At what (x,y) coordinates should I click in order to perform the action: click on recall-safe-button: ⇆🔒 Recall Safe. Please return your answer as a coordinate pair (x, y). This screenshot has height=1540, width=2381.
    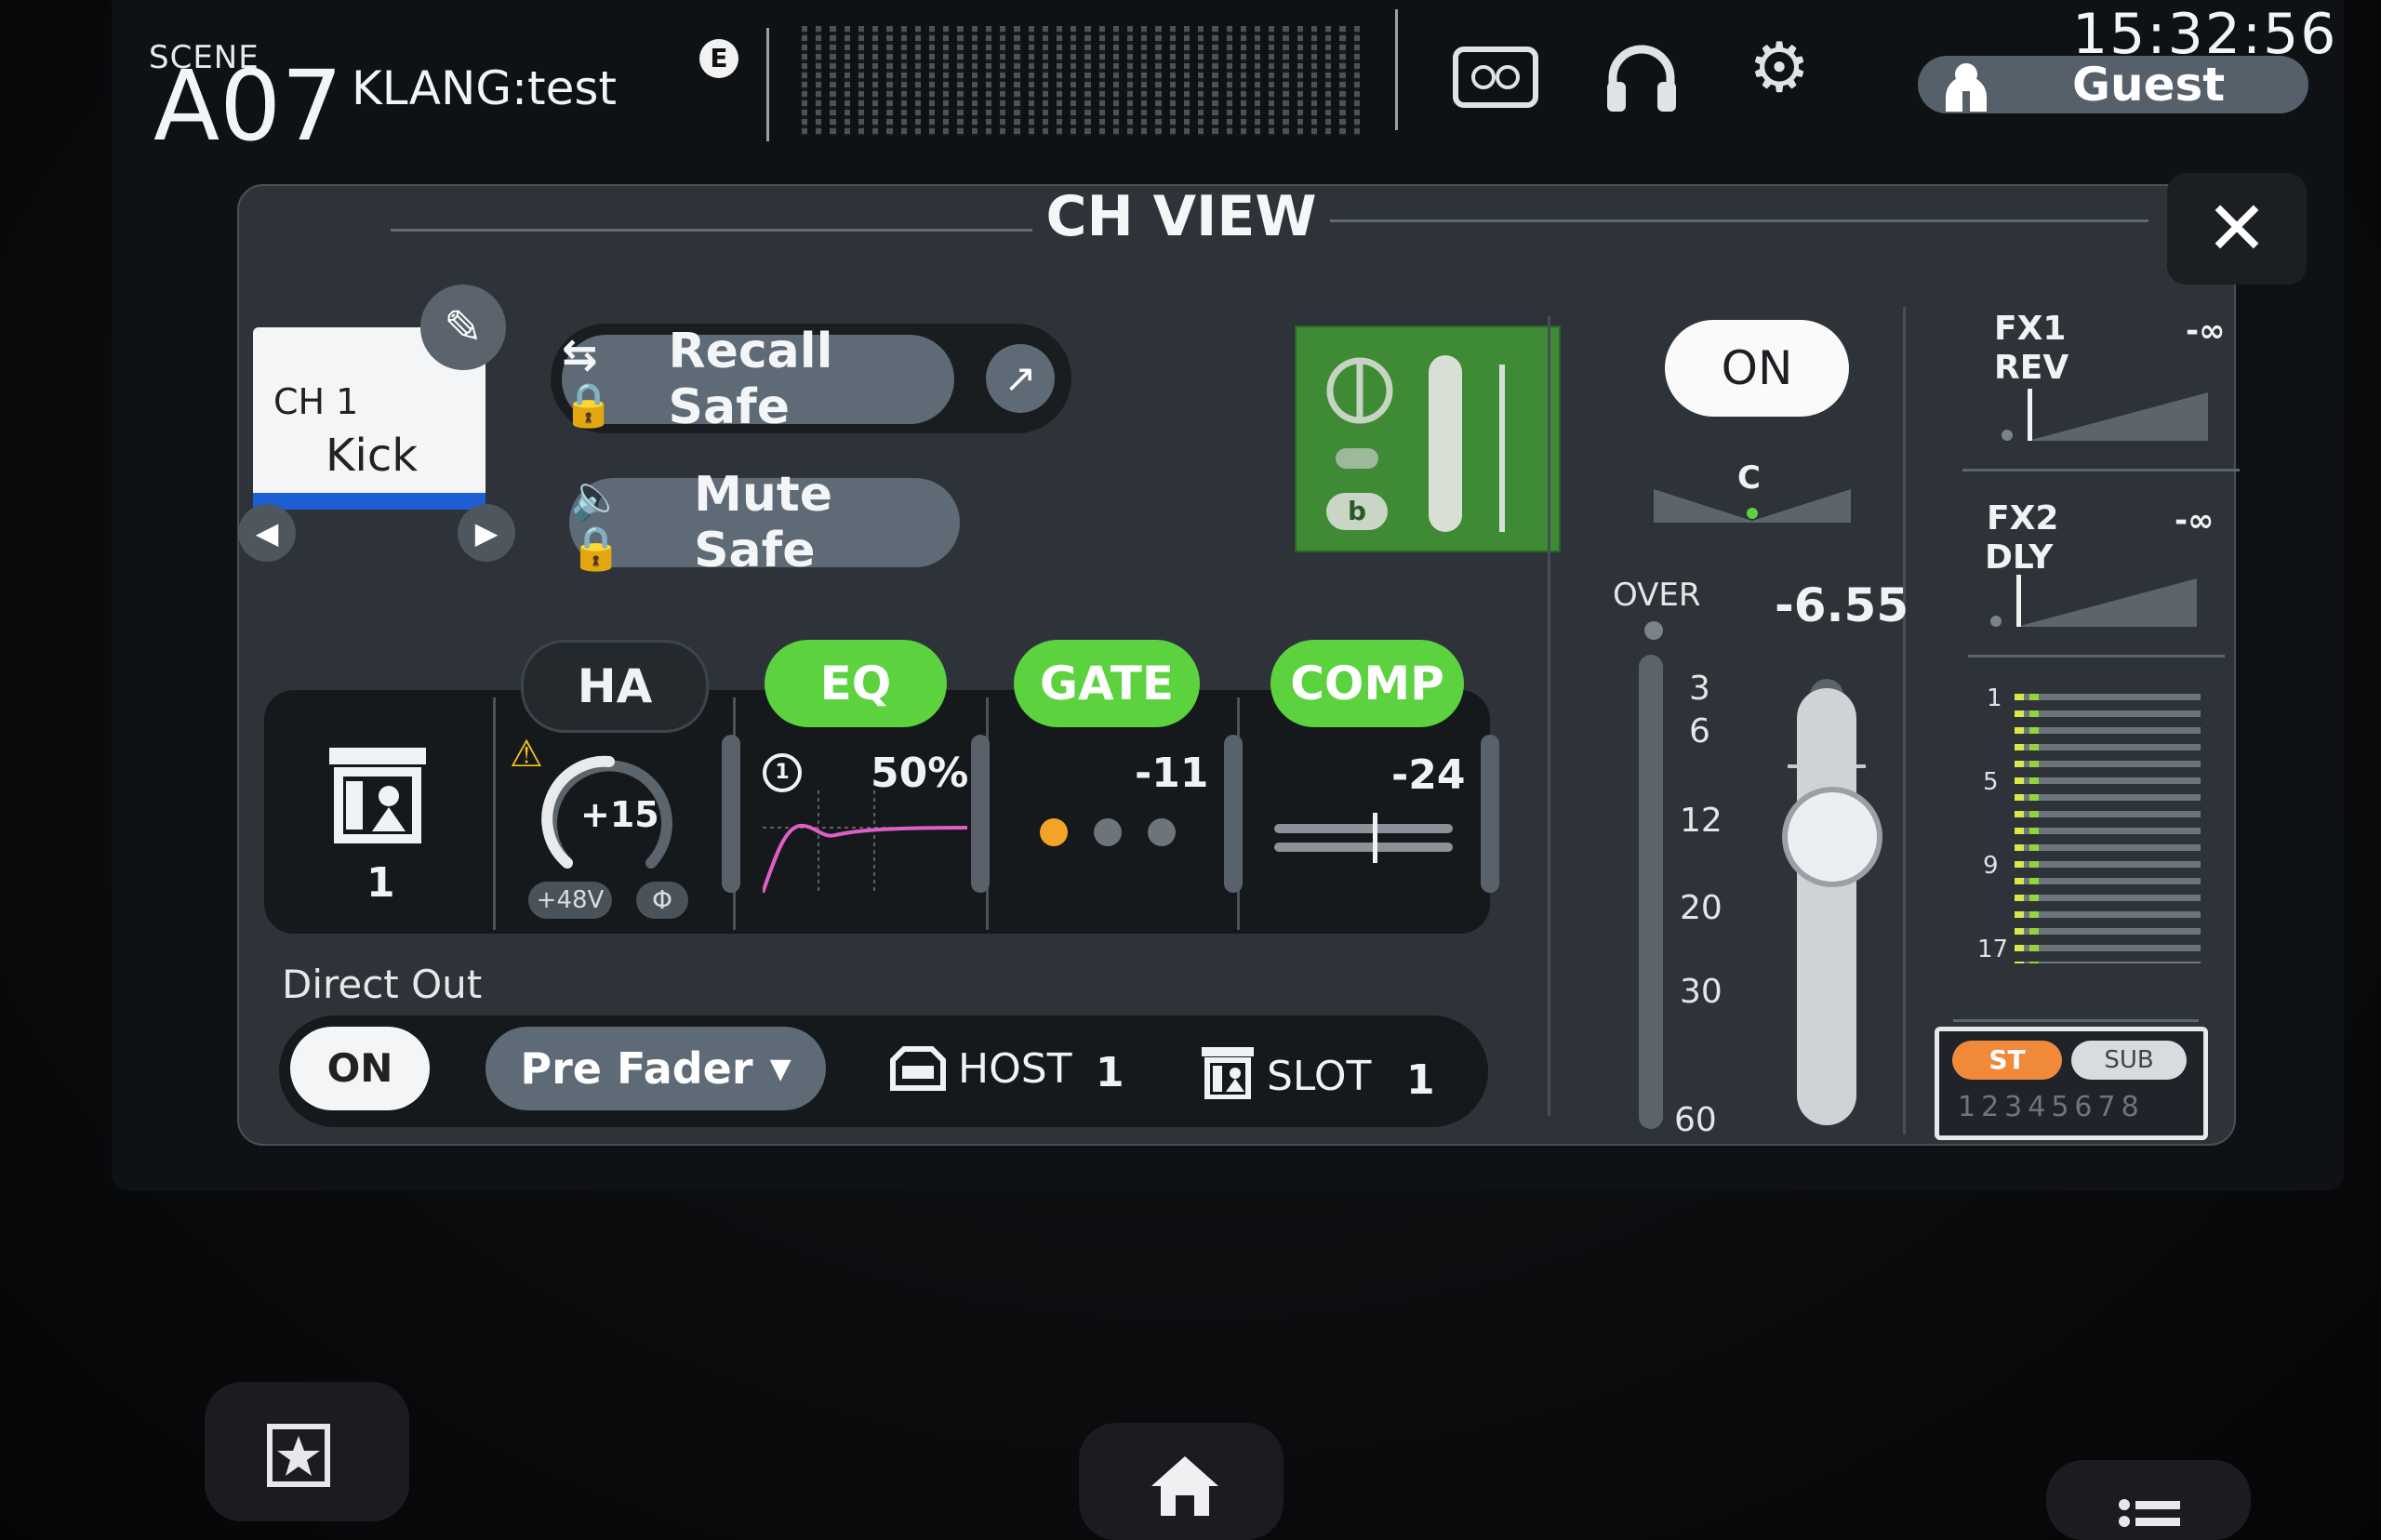
    Looking at the image, I should click on (758, 379).